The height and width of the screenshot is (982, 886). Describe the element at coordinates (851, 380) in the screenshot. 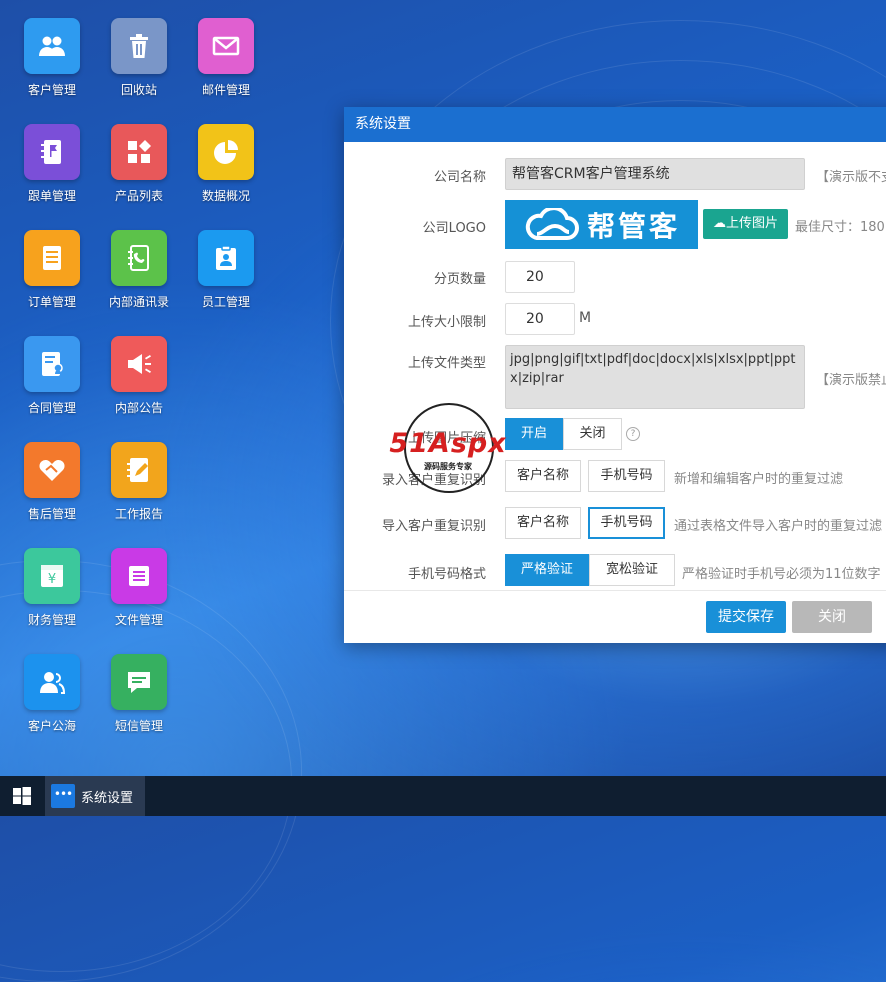

I see `file-types-note: 【演示版禁止` at that location.